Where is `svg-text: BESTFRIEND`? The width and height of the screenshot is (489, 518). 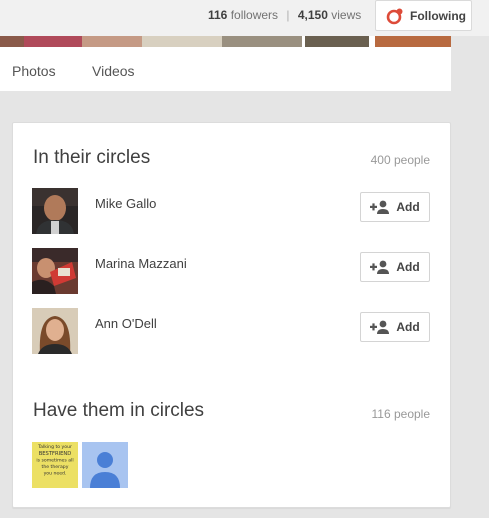 svg-text: BESTFRIEND is located at coordinates (55, 454).